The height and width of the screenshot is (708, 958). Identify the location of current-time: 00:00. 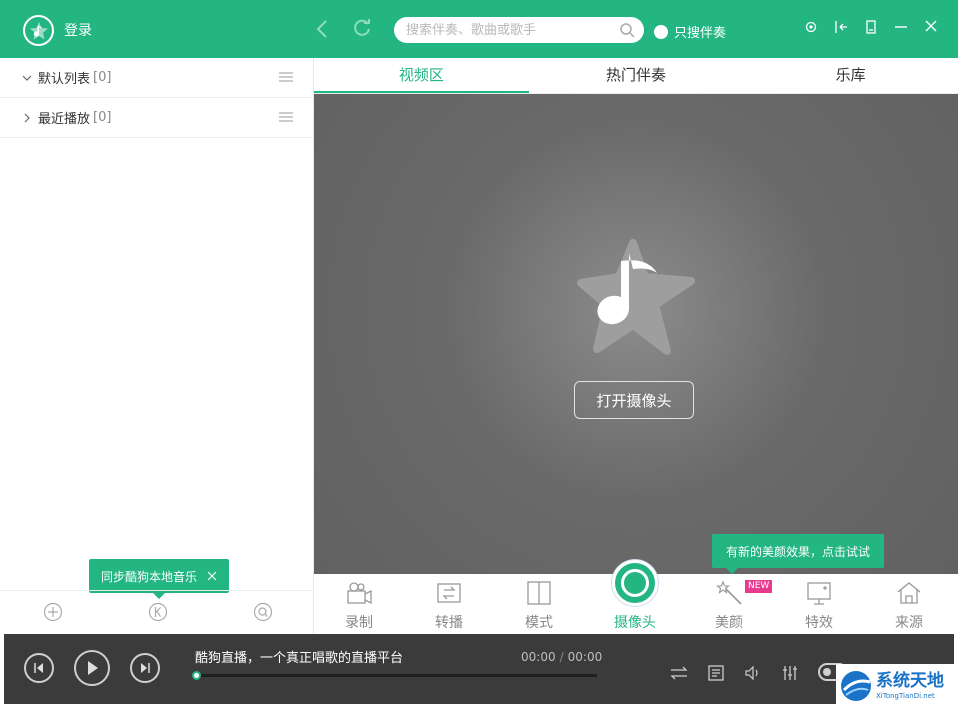
(538, 657).